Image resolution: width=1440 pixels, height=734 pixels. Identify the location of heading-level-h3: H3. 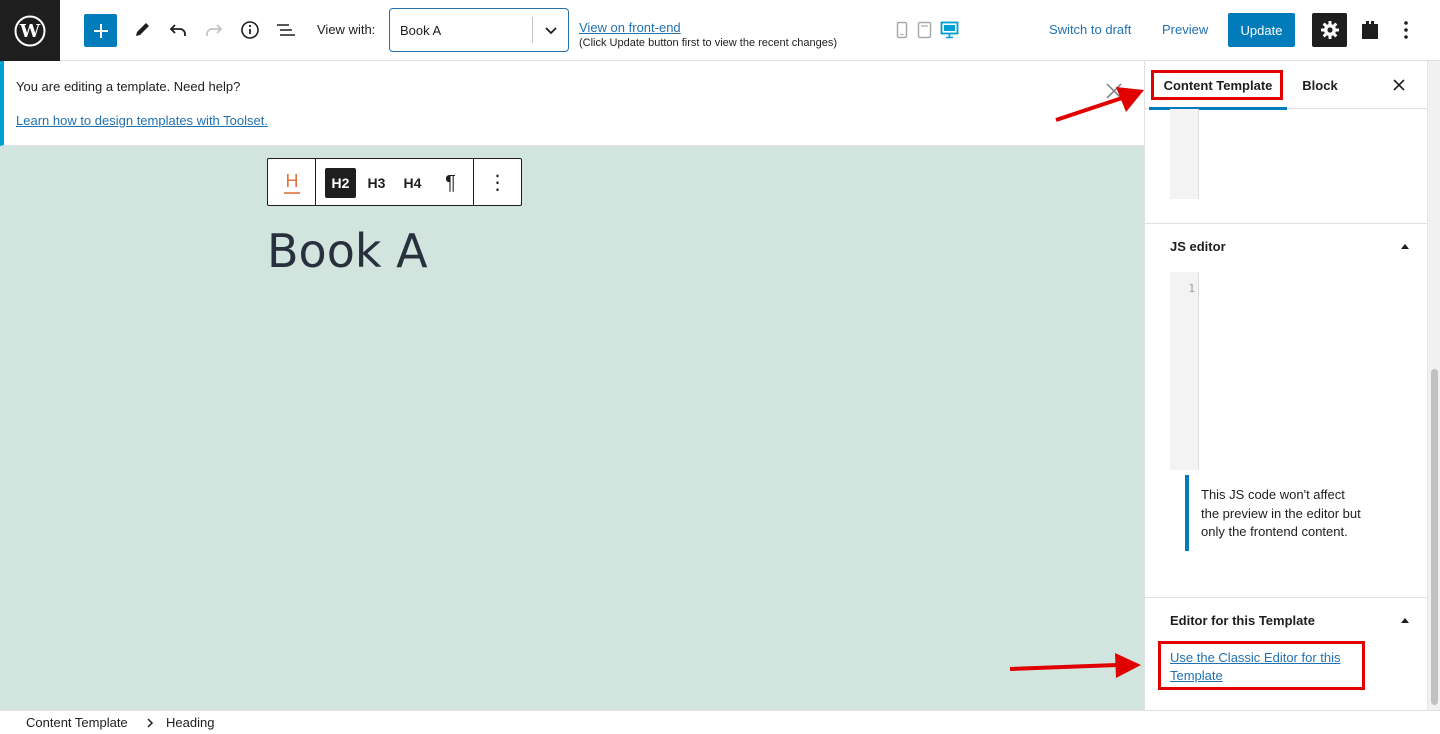
(376, 183).